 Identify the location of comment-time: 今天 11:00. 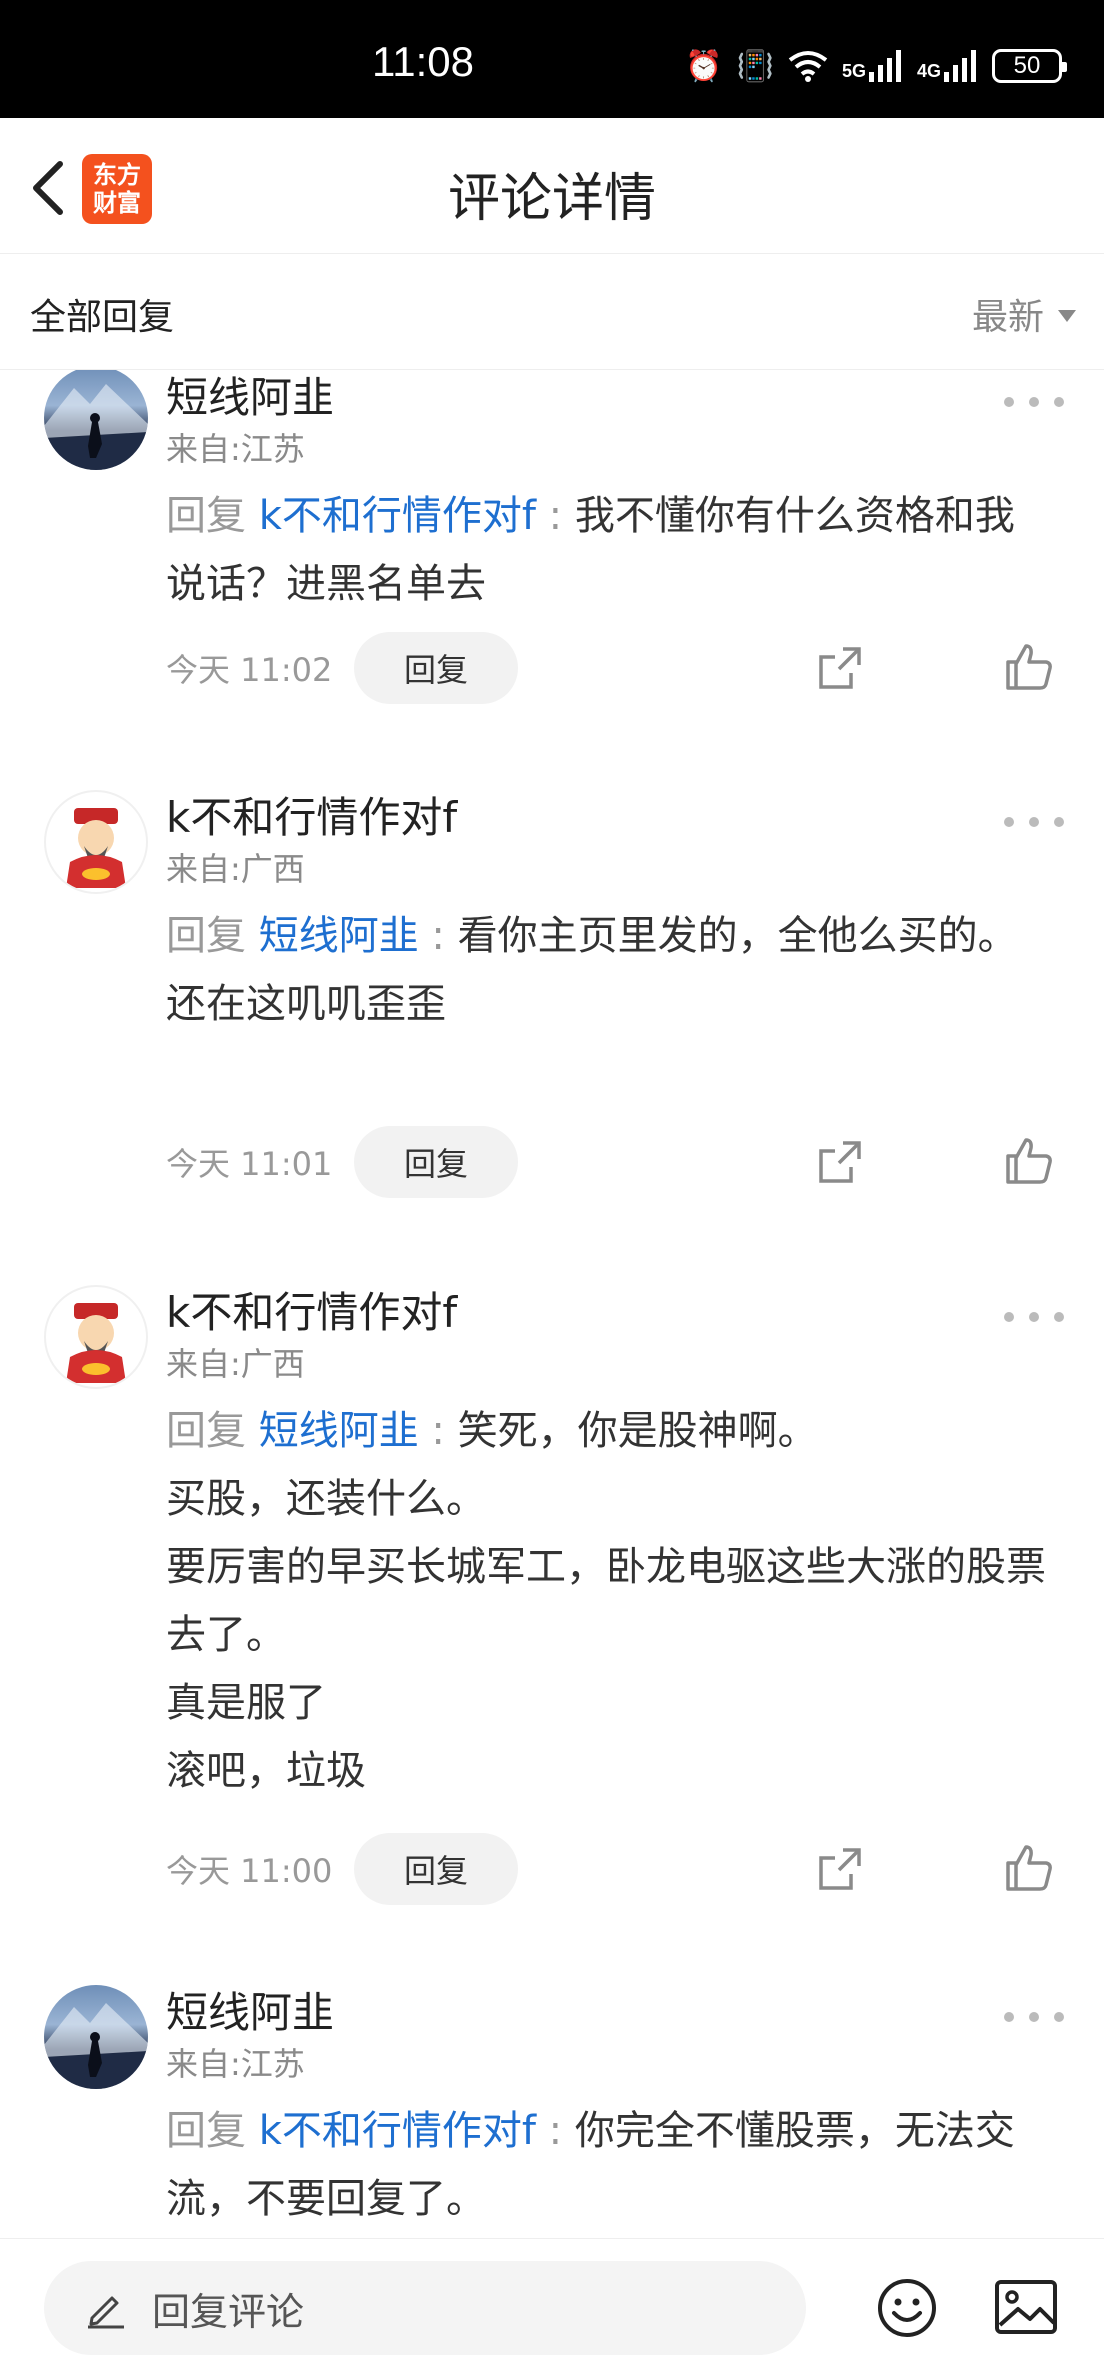
(249, 1871).